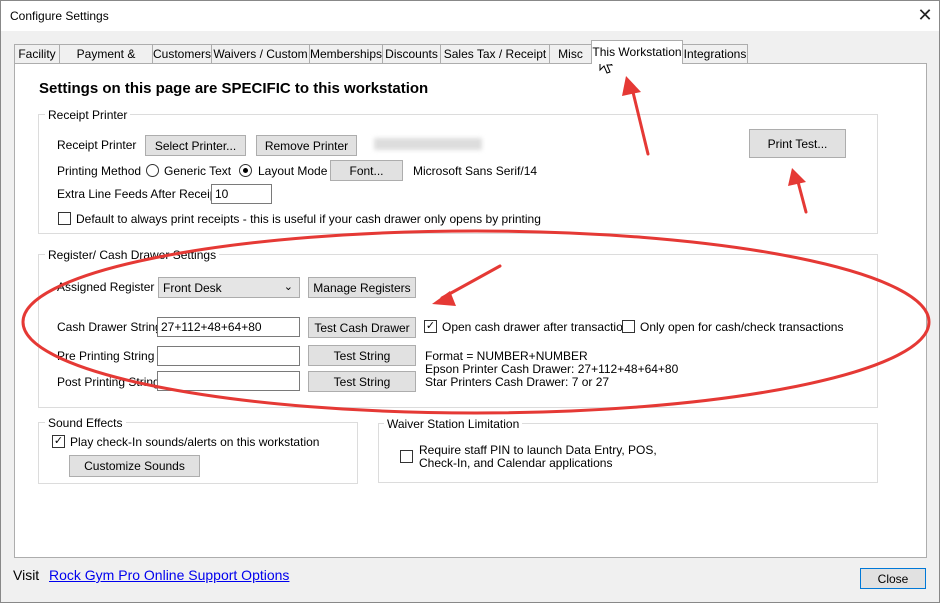 The image size is (940, 603). Describe the element at coordinates (640, 121) in the screenshot. I see `arrow-to-tab` at that location.